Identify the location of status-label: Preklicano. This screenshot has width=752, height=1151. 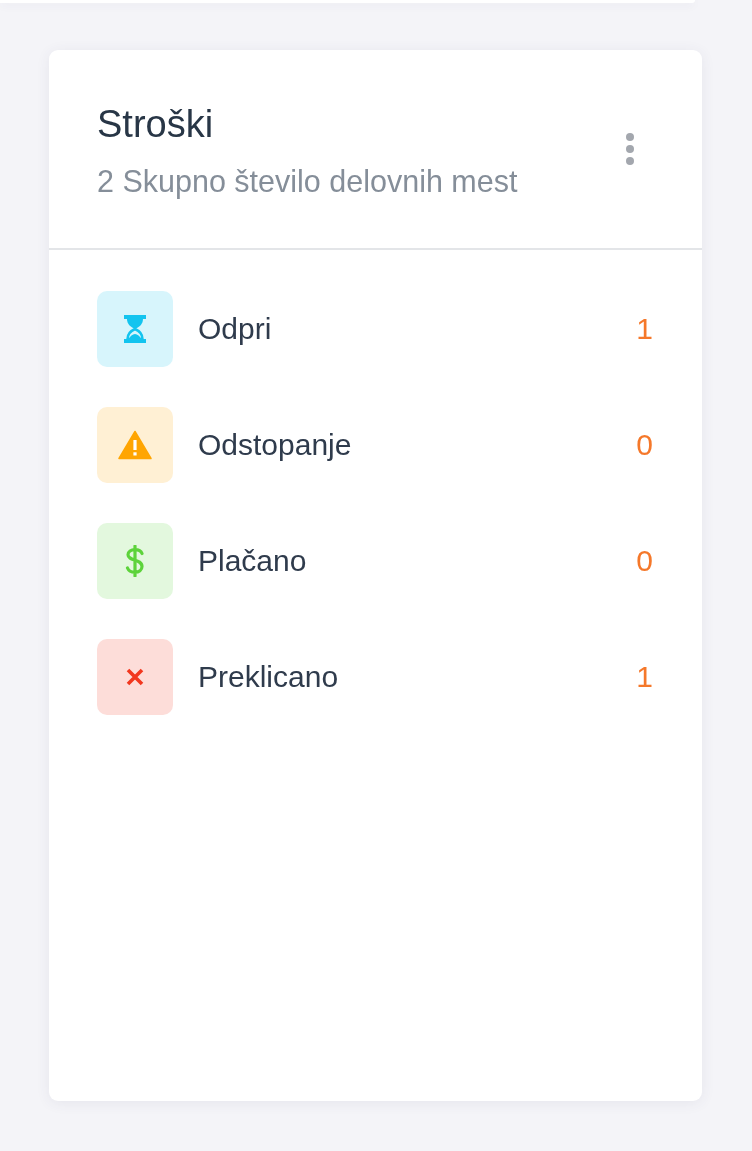
(269, 677).